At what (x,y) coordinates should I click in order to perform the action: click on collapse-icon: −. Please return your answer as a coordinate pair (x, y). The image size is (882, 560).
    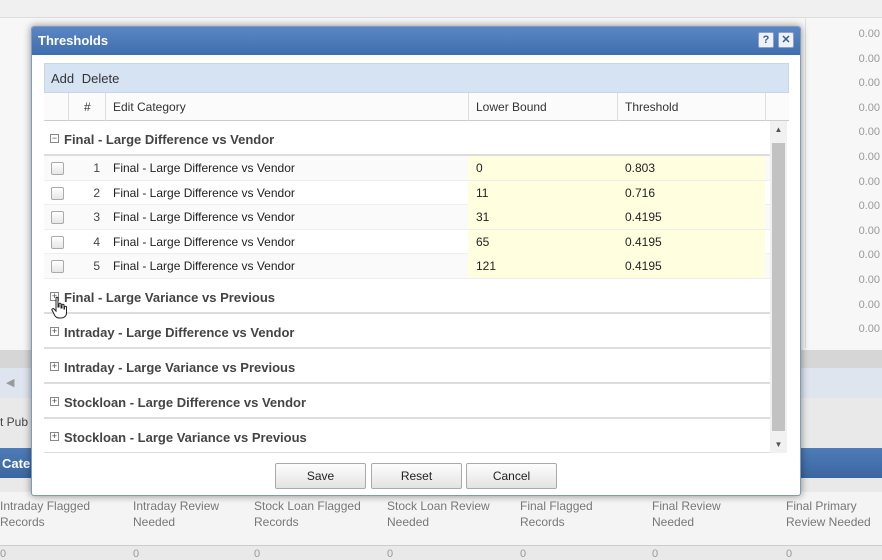
    Looking at the image, I should click on (54, 138).